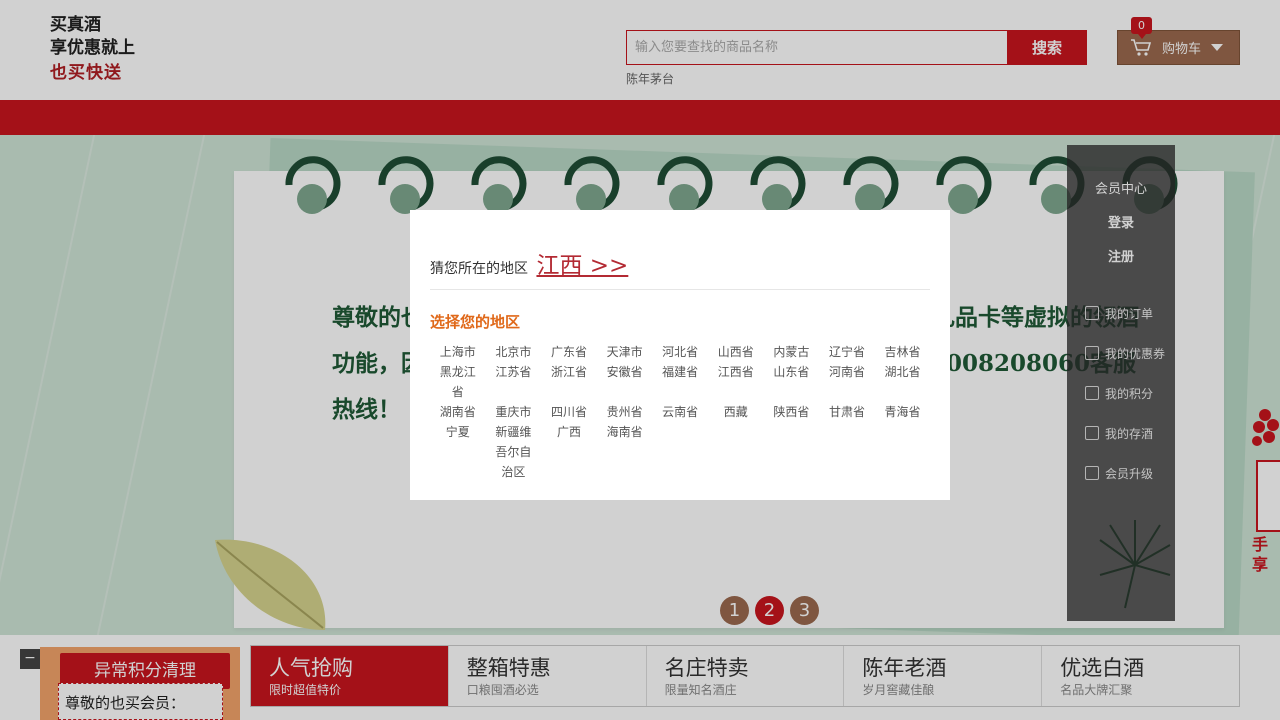 The image size is (1280, 720). What do you see at coordinates (569, 452) in the screenshot?
I see `region-option: 广西` at bounding box center [569, 452].